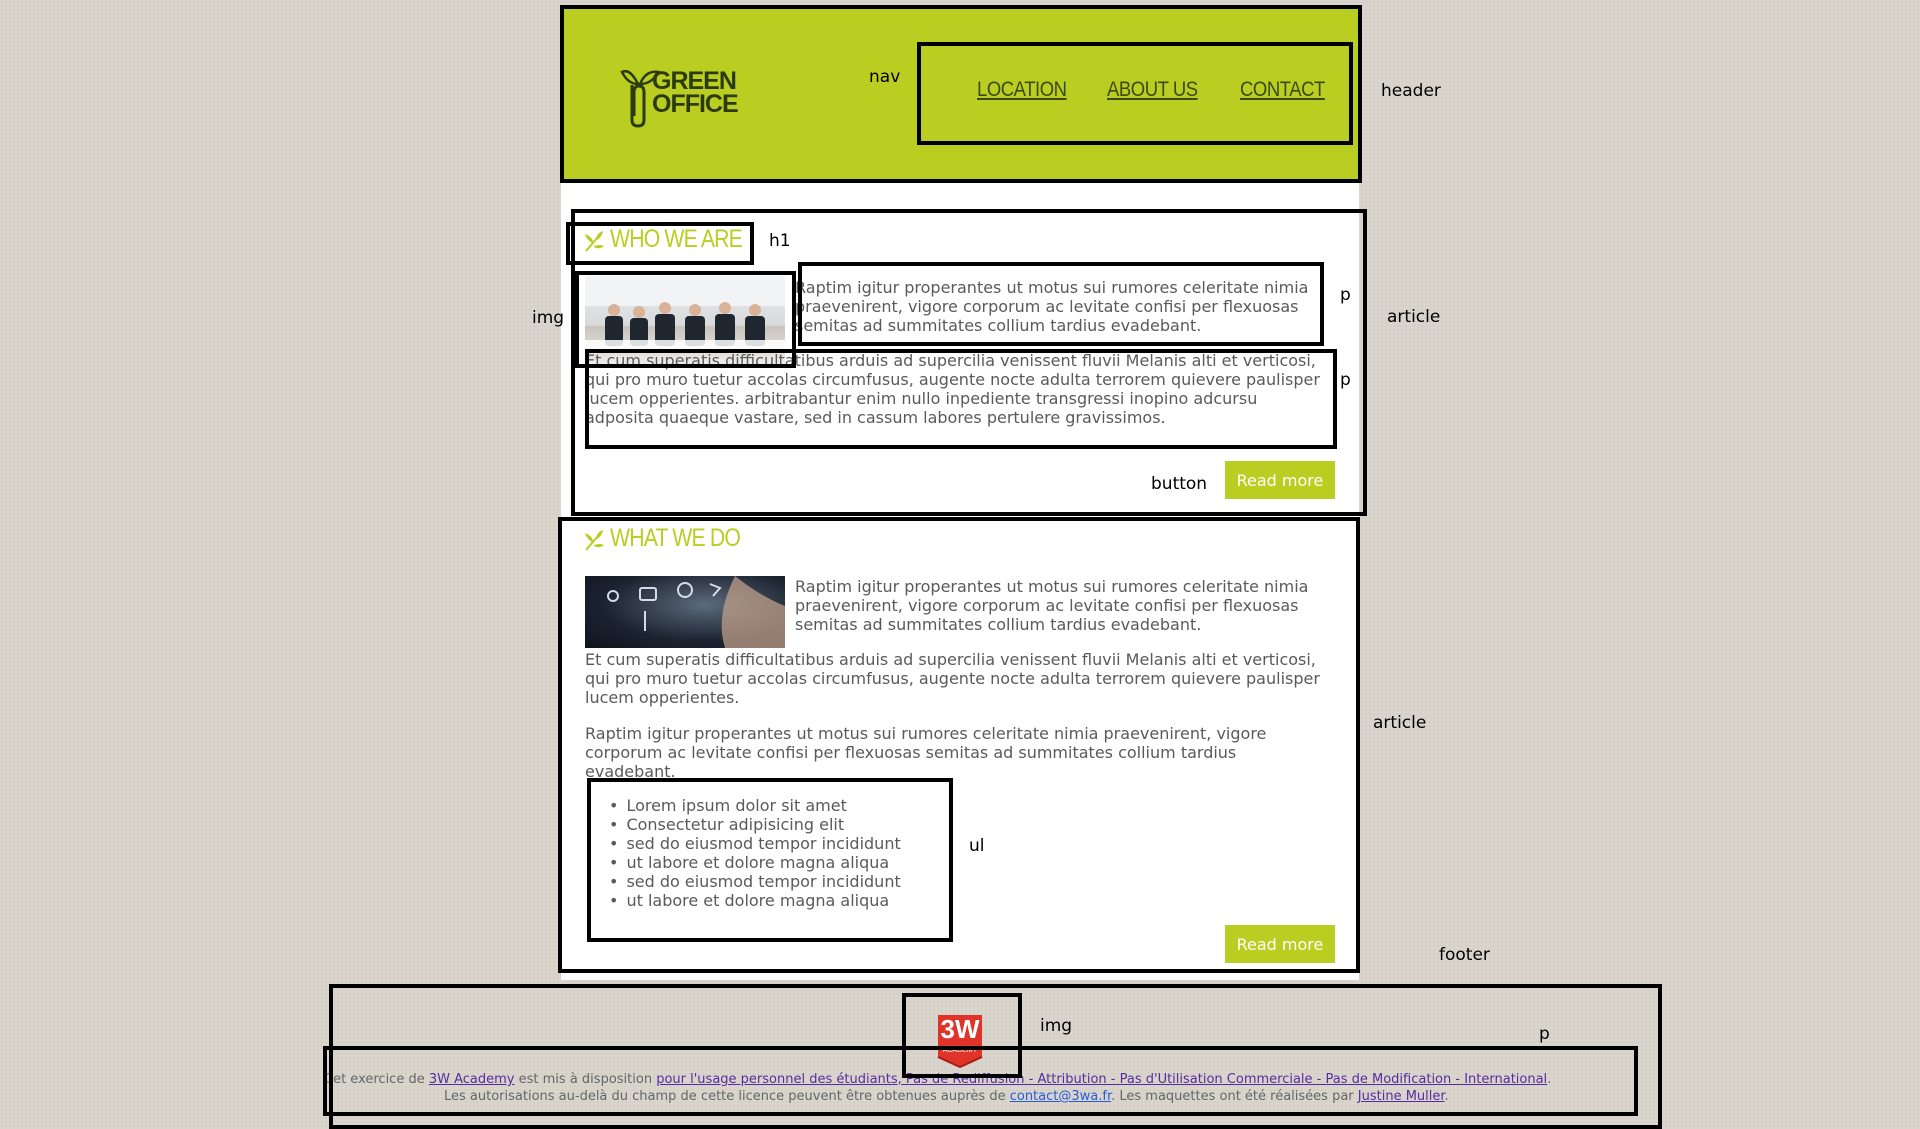 This screenshot has width=1920, height=1129. What do you see at coordinates (1411, 91) in the screenshot?
I see `annotation-label: header` at bounding box center [1411, 91].